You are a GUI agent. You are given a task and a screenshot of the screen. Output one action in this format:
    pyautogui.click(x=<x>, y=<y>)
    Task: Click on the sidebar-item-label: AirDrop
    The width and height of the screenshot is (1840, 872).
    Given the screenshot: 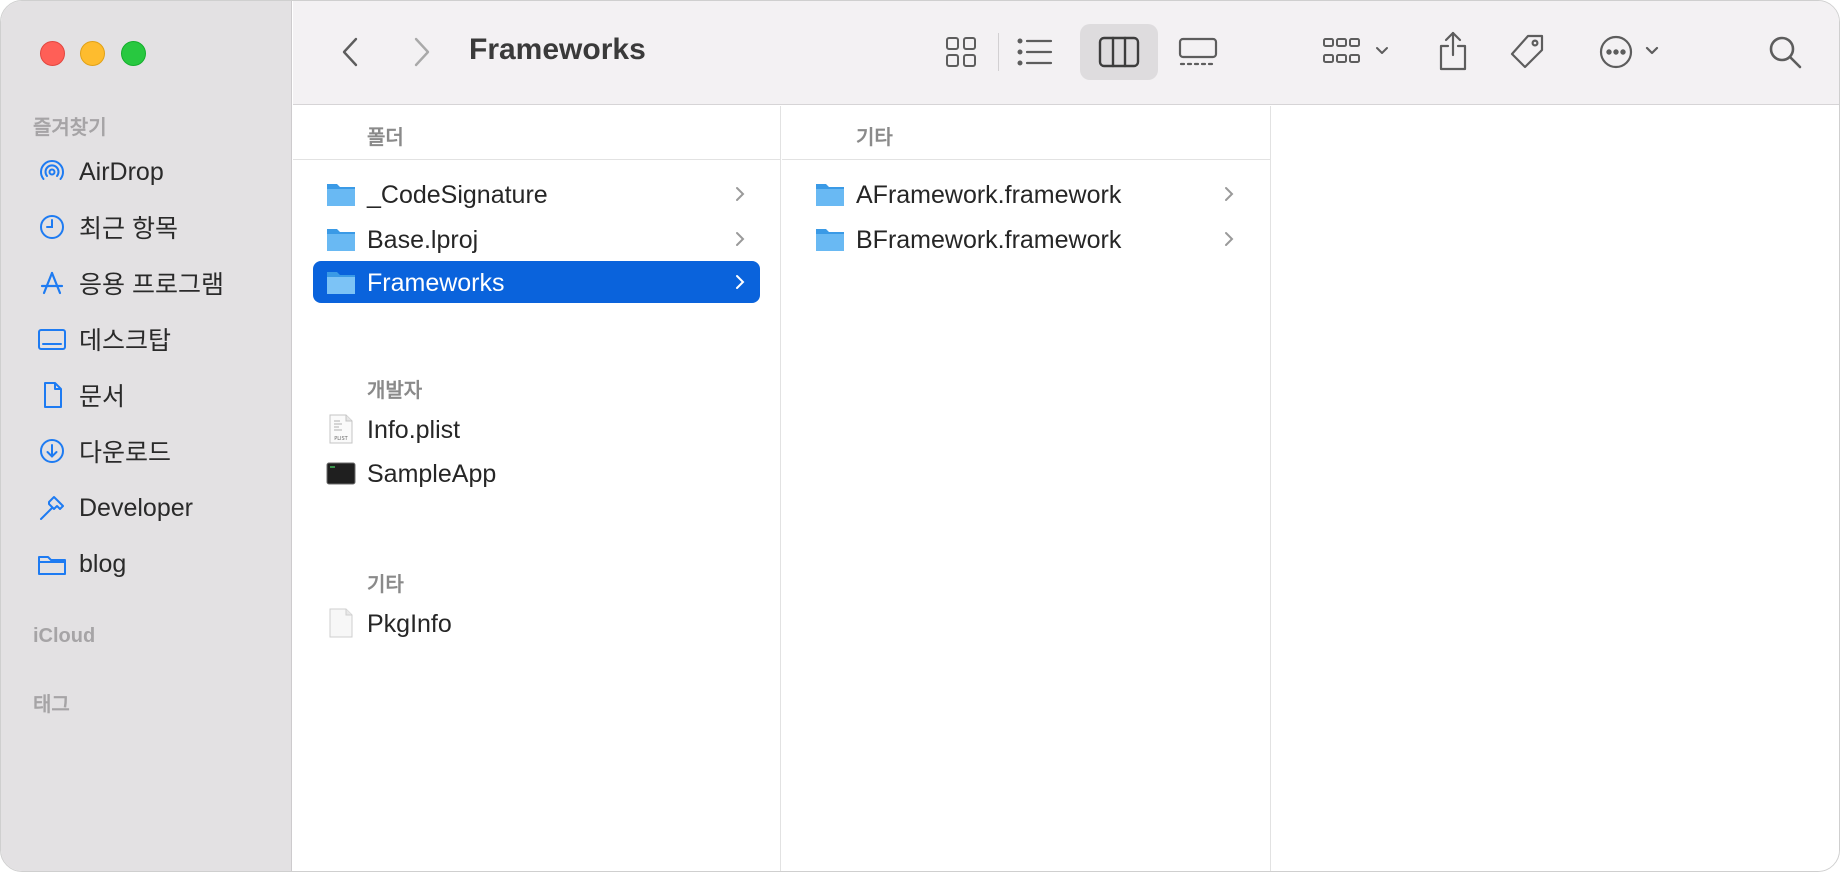 What is the action you would take?
    pyautogui.click(x=121, y=171)
    